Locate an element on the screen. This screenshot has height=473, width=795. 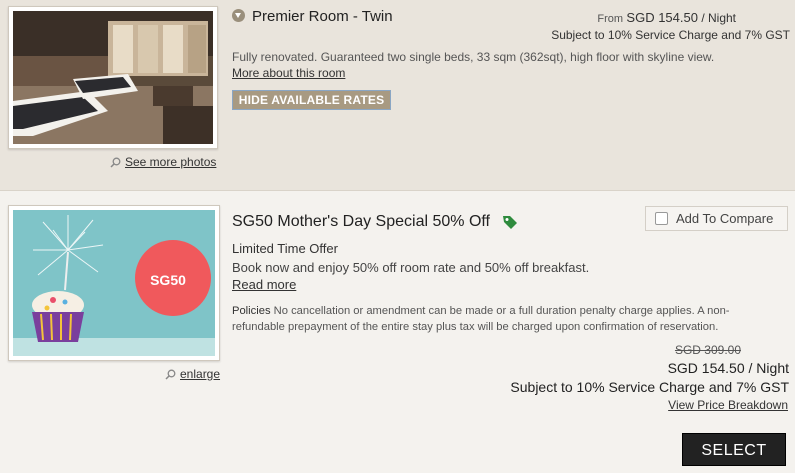
offer-subtitle: Limited Time Offer is located at coordinates (285, 248).